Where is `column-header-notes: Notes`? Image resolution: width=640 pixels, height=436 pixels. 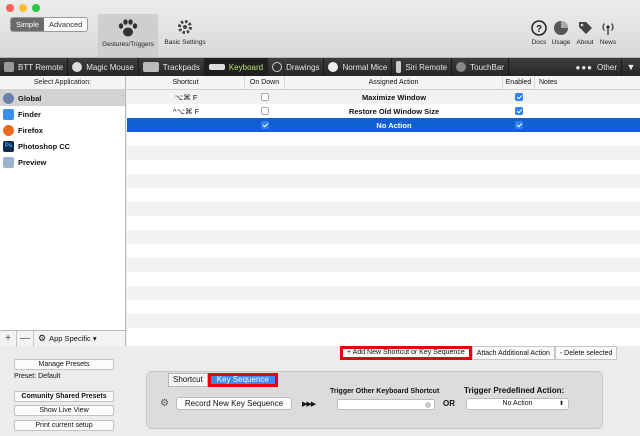 column-header-notes: Notes is located at coordinates (587, 82).